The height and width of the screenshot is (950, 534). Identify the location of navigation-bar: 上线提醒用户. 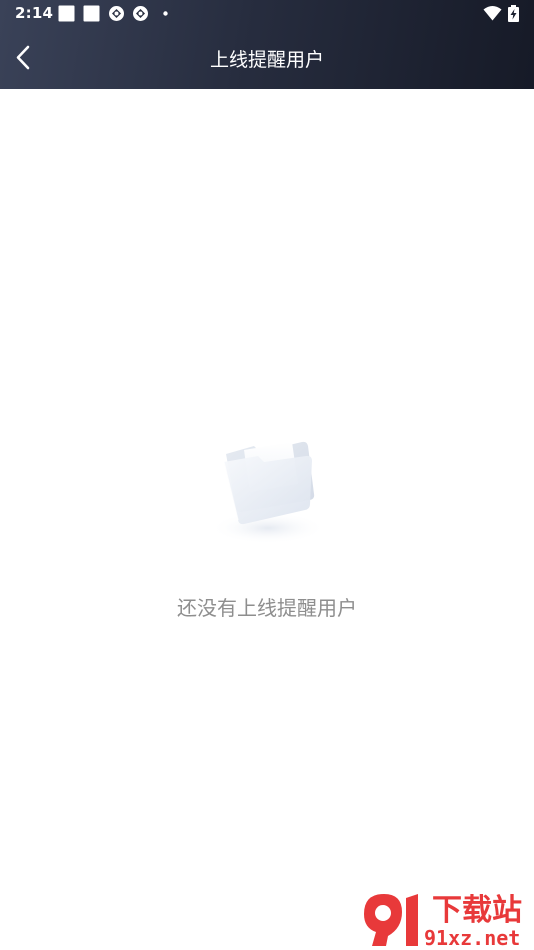
(267, 58).